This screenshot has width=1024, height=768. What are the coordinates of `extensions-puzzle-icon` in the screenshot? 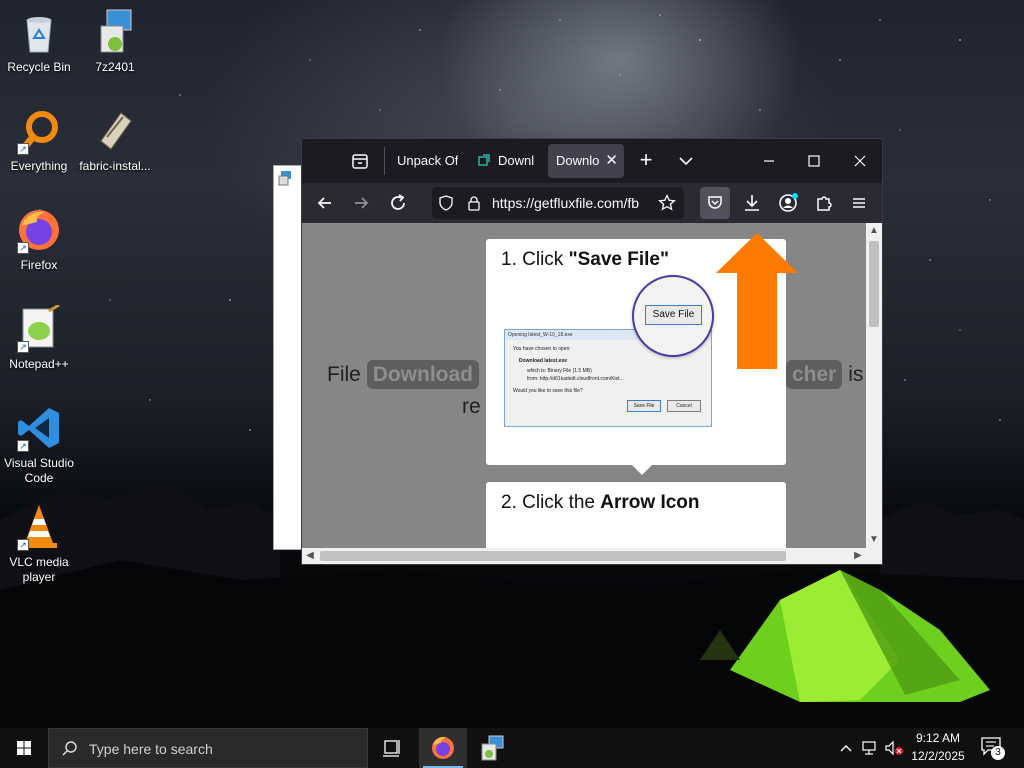 It's located at (824, 203).